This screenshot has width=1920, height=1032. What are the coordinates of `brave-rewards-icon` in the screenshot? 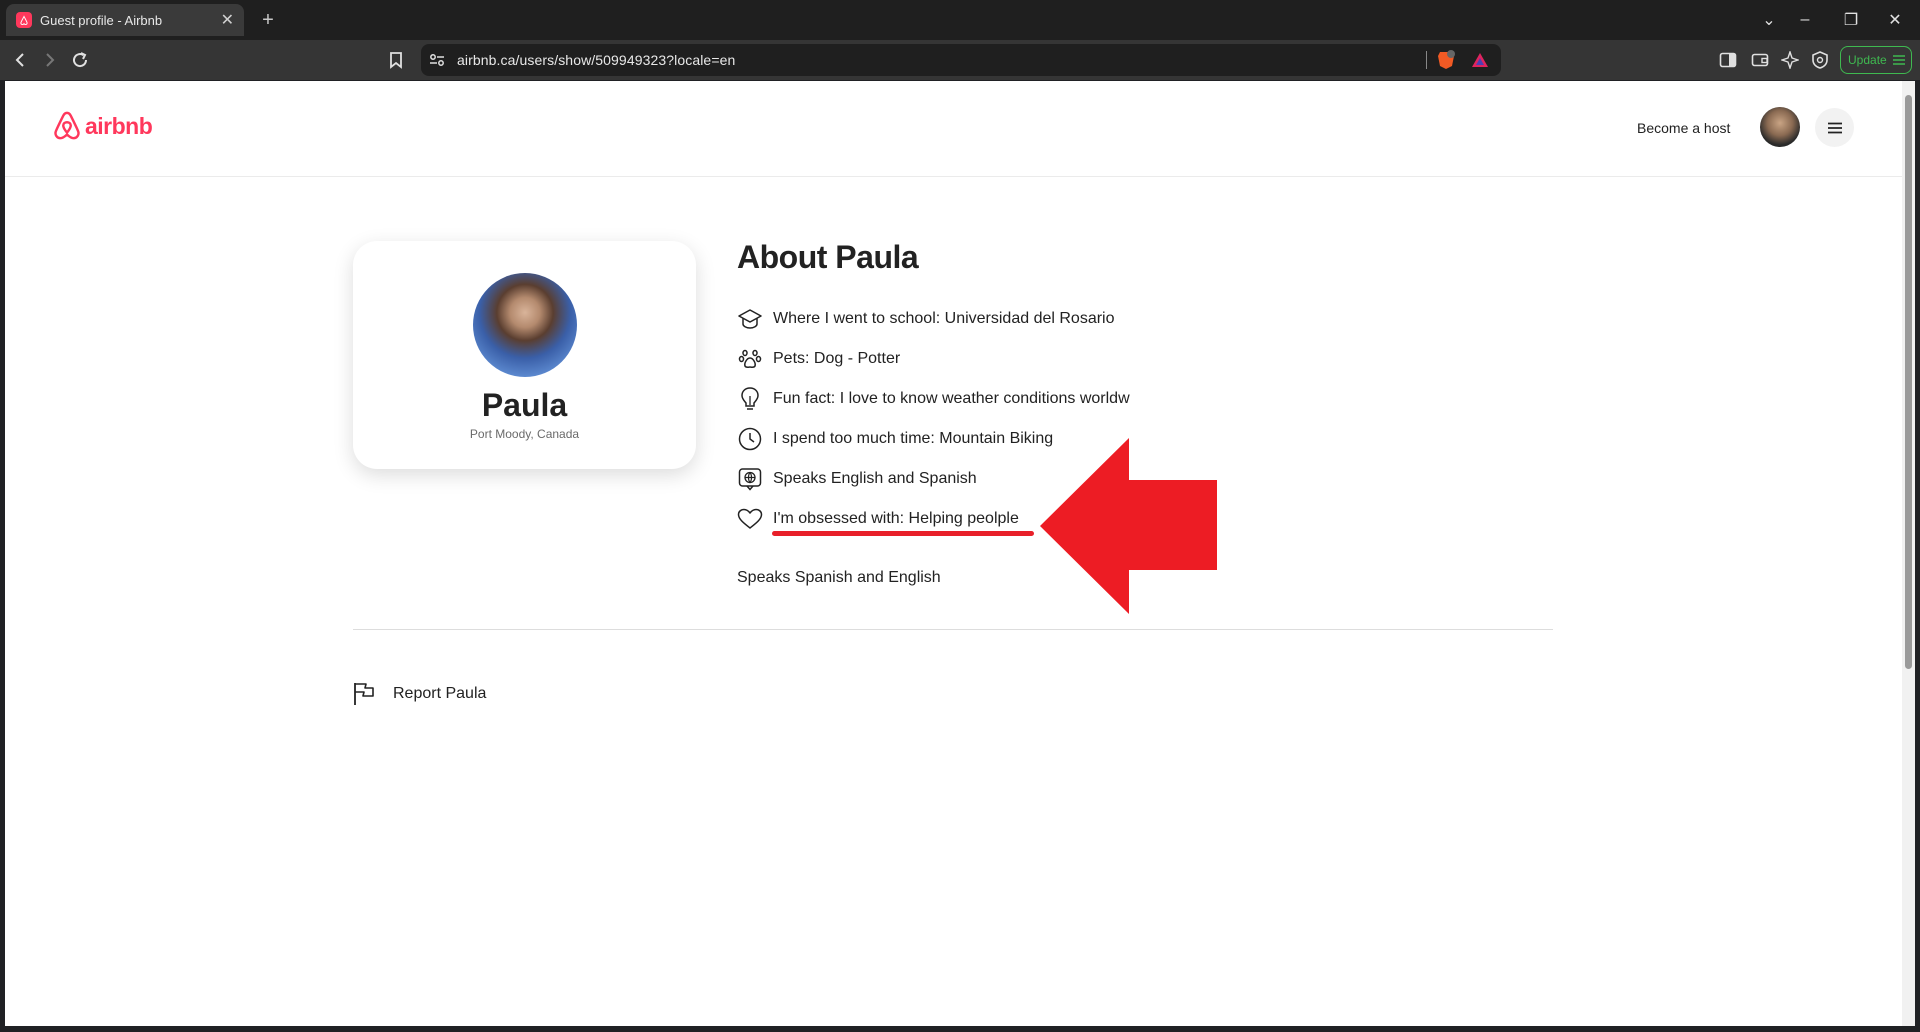 It's located at (1480, 60).